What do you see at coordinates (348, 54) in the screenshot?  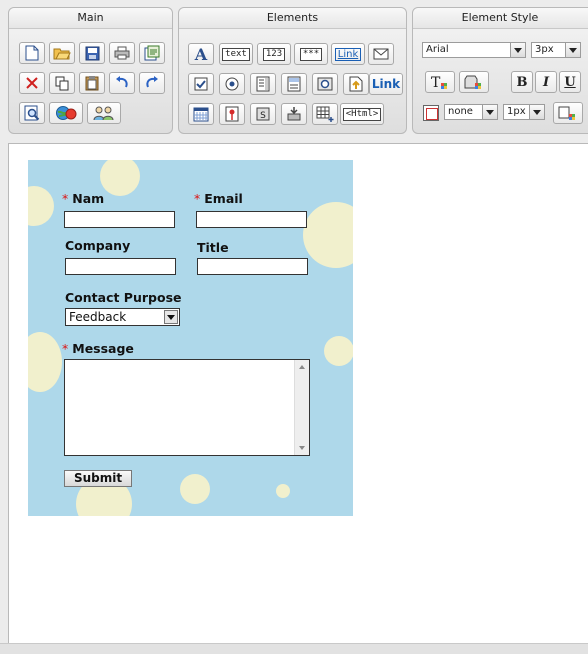 I see `link-small-element-button: Link` at bounding box center [348, 54].